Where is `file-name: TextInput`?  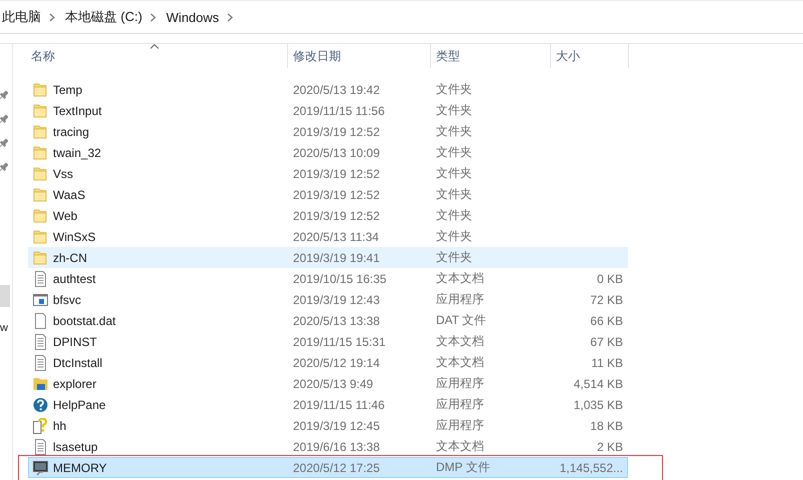
file-name: TextInput is located at coordinates (77, 111).